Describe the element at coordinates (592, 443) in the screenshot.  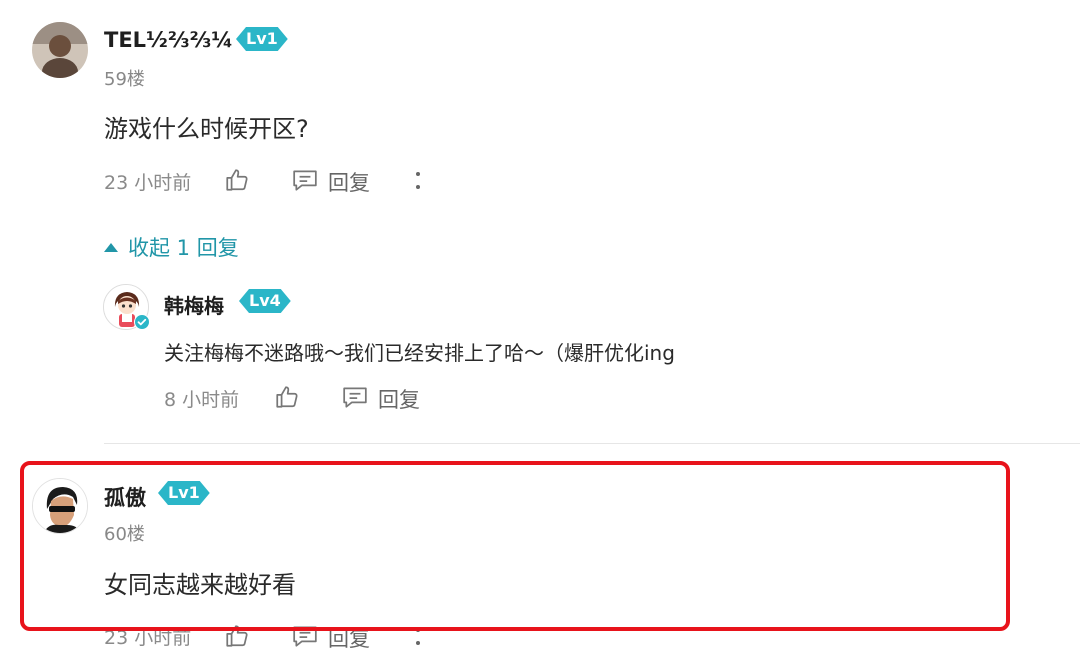
I see `comment-divider` at that location.